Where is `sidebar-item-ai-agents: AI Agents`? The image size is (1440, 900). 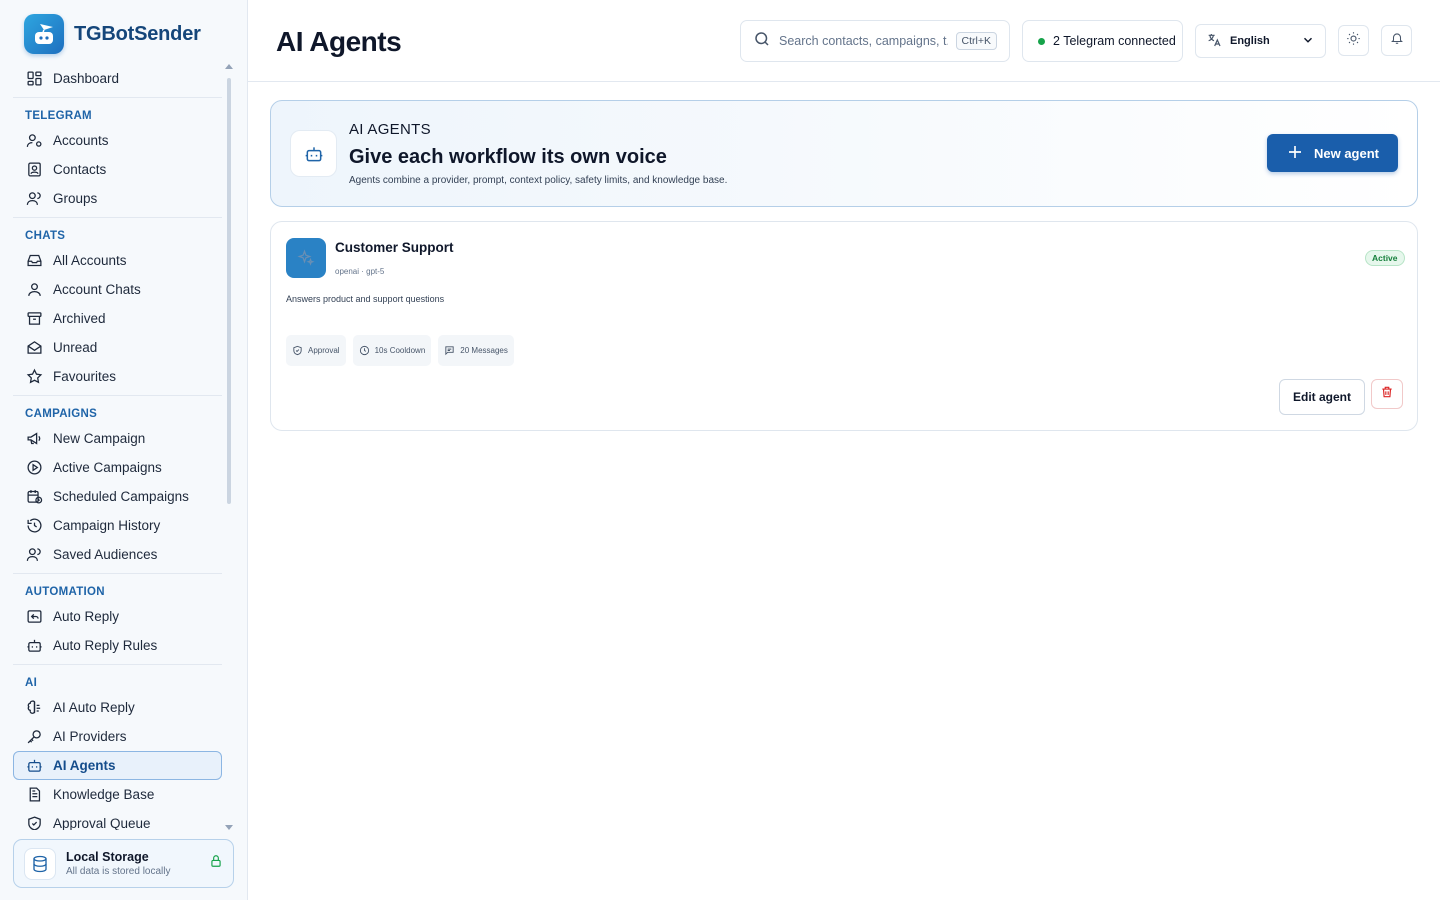
sidebar-item-ai-agents: AI Agents is located at coordinates (117, 765).